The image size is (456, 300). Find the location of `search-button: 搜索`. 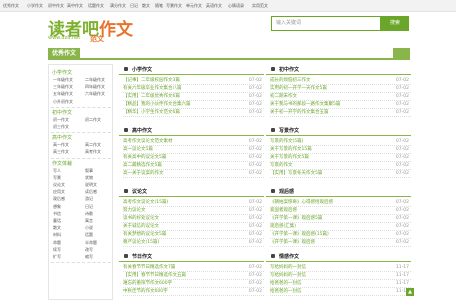

search-button: 搜索 is located at coordinates (395, 23).